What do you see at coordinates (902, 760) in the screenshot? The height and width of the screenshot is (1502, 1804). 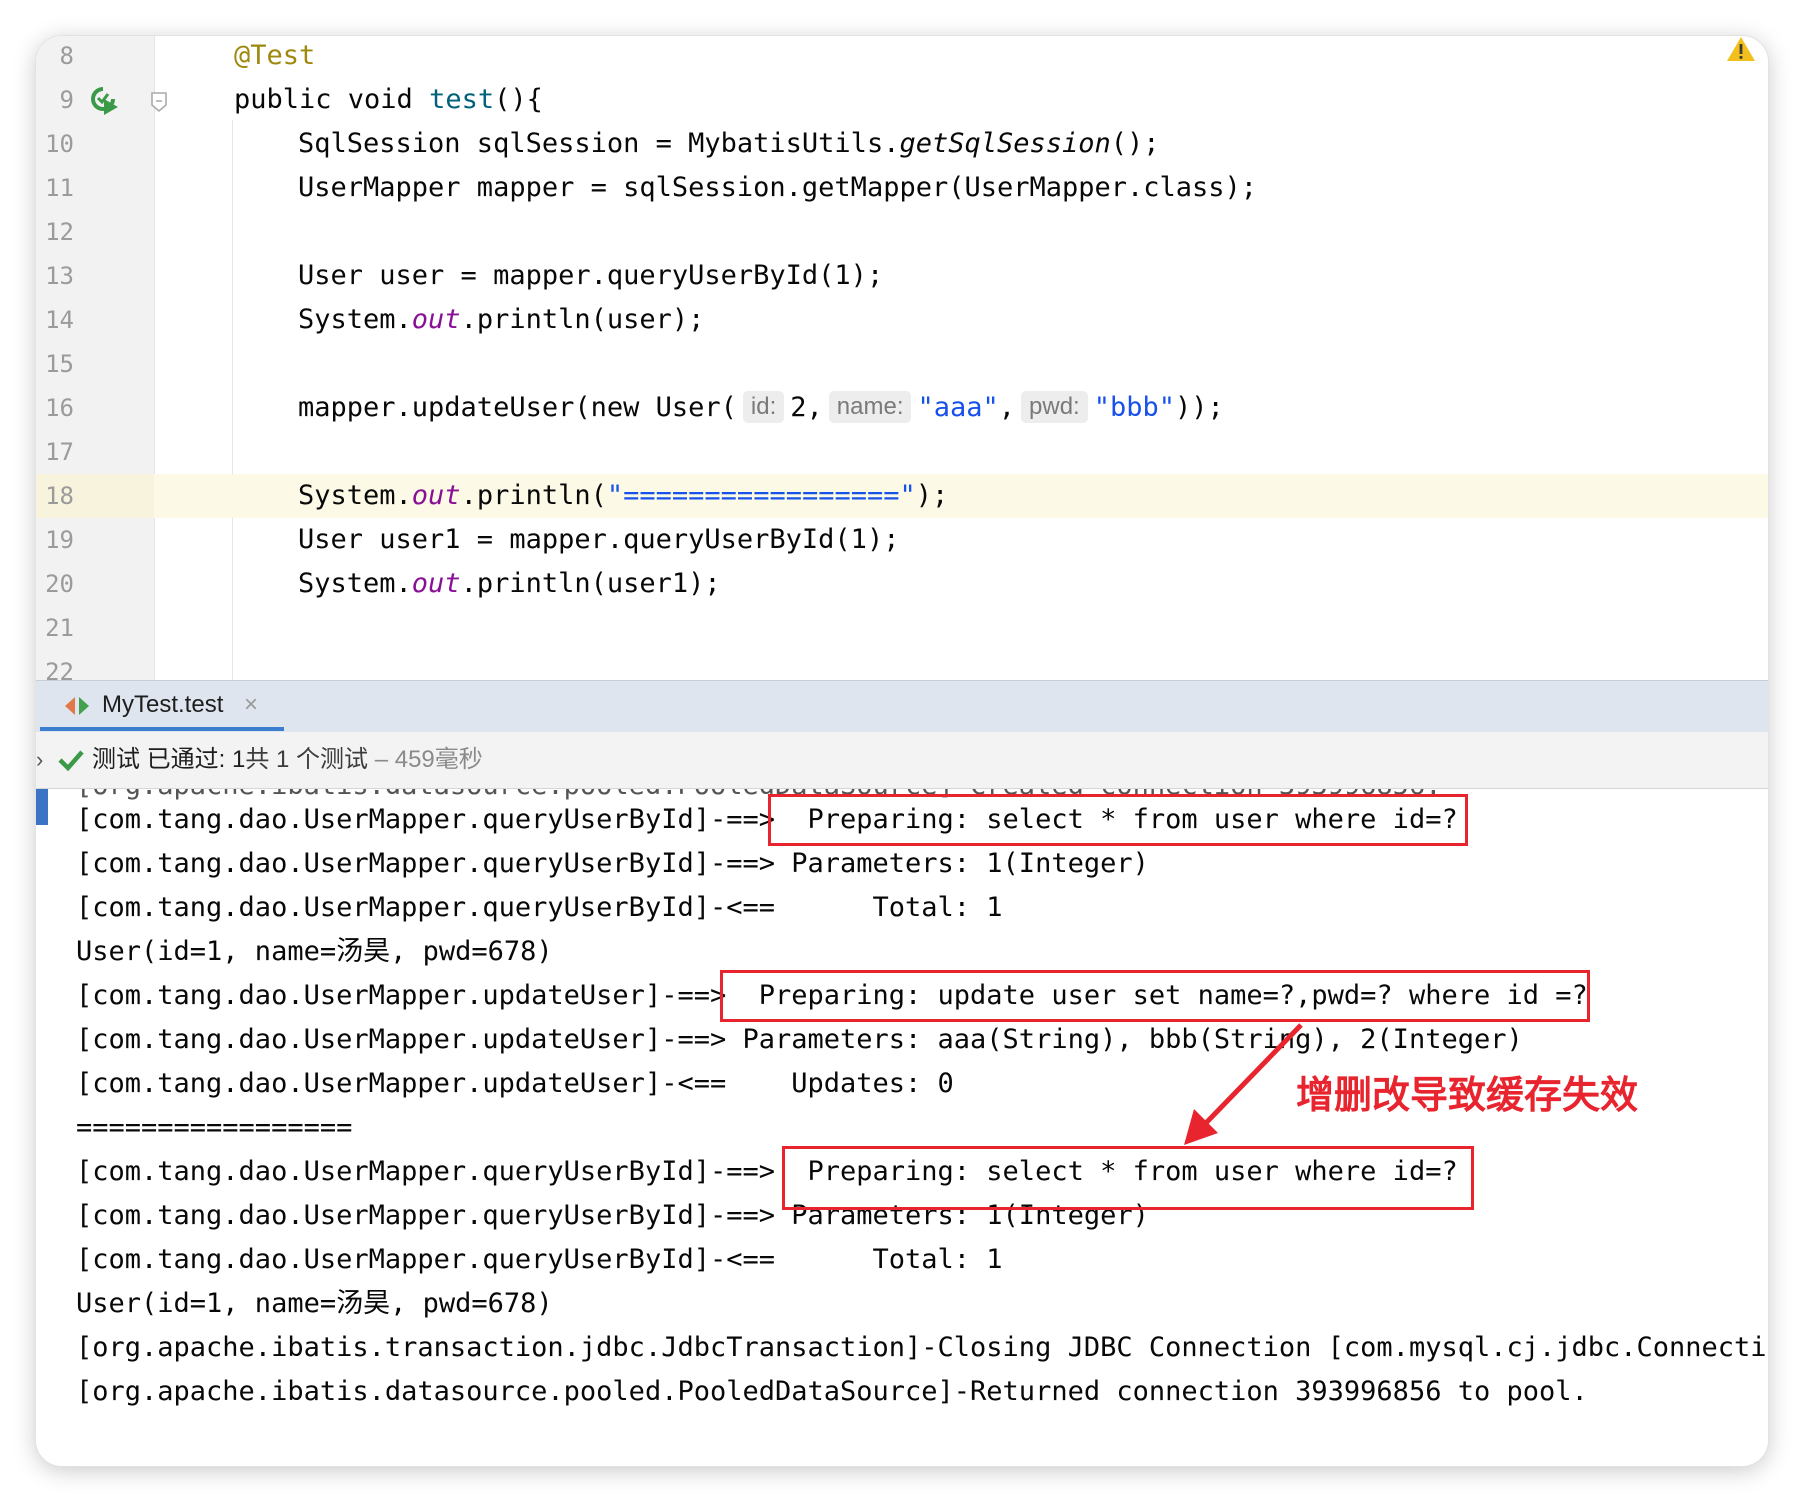 I see `test-status-bar: › 测试 已通过: 1共 1 个测试 – 459毫秒` at bounding box center [902, 760].